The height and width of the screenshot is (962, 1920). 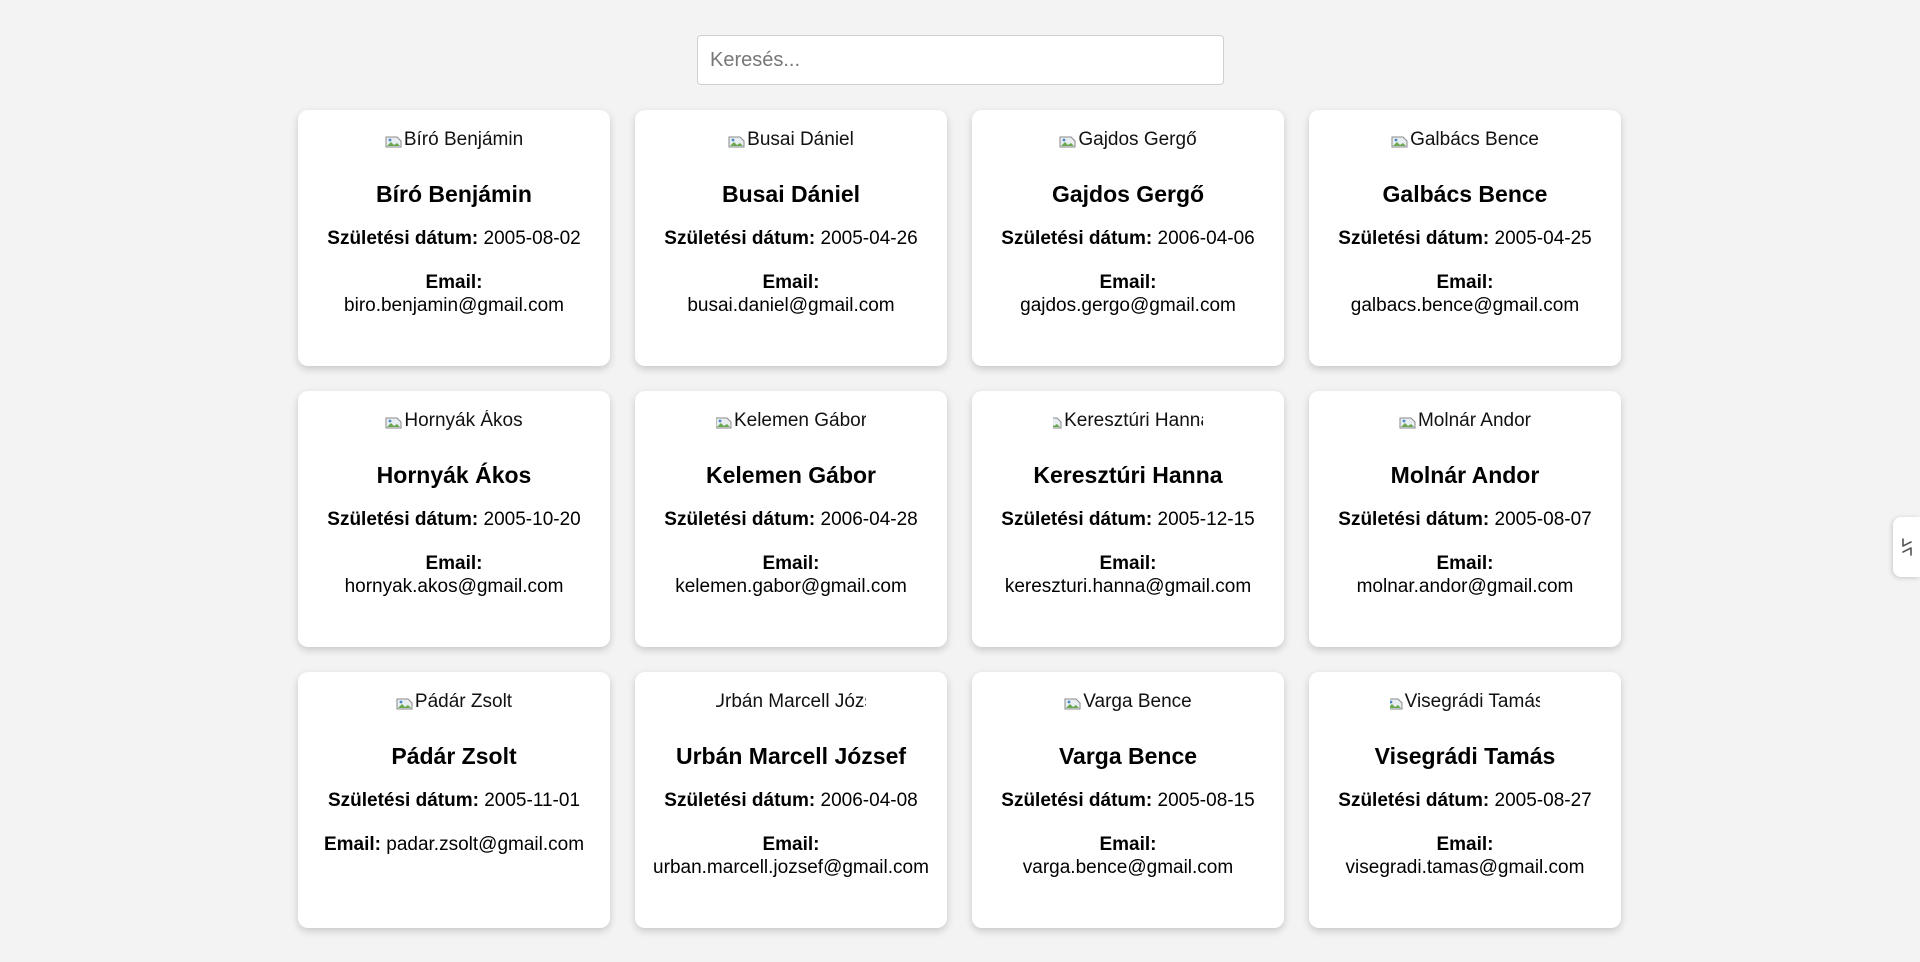 What do you see at coordinates (1465, 586) in the screenshot?
I see `email-value: molnar.andor@gmail.com` at bounding box center [1465, 586].